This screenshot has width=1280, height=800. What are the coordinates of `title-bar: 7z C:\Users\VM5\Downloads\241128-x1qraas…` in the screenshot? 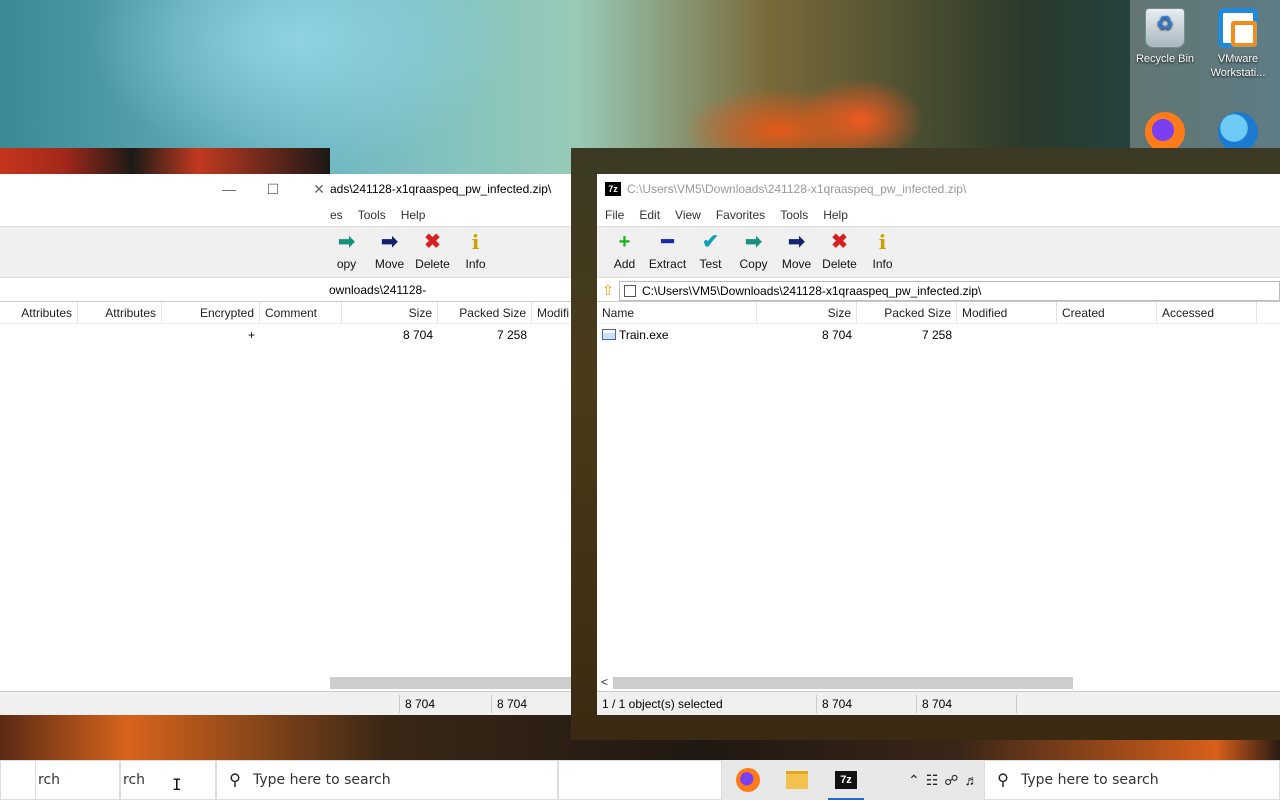 It's located at (938, 189).